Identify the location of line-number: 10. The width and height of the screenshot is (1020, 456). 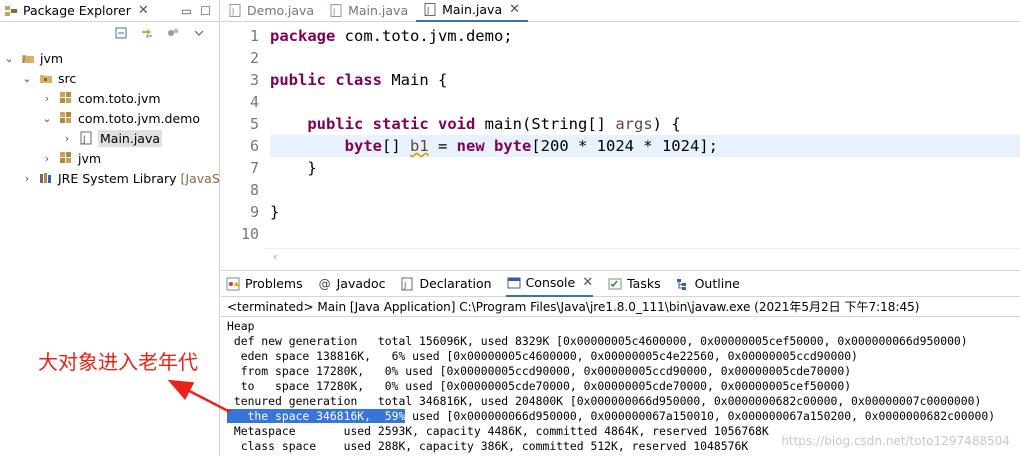
(249, 234).